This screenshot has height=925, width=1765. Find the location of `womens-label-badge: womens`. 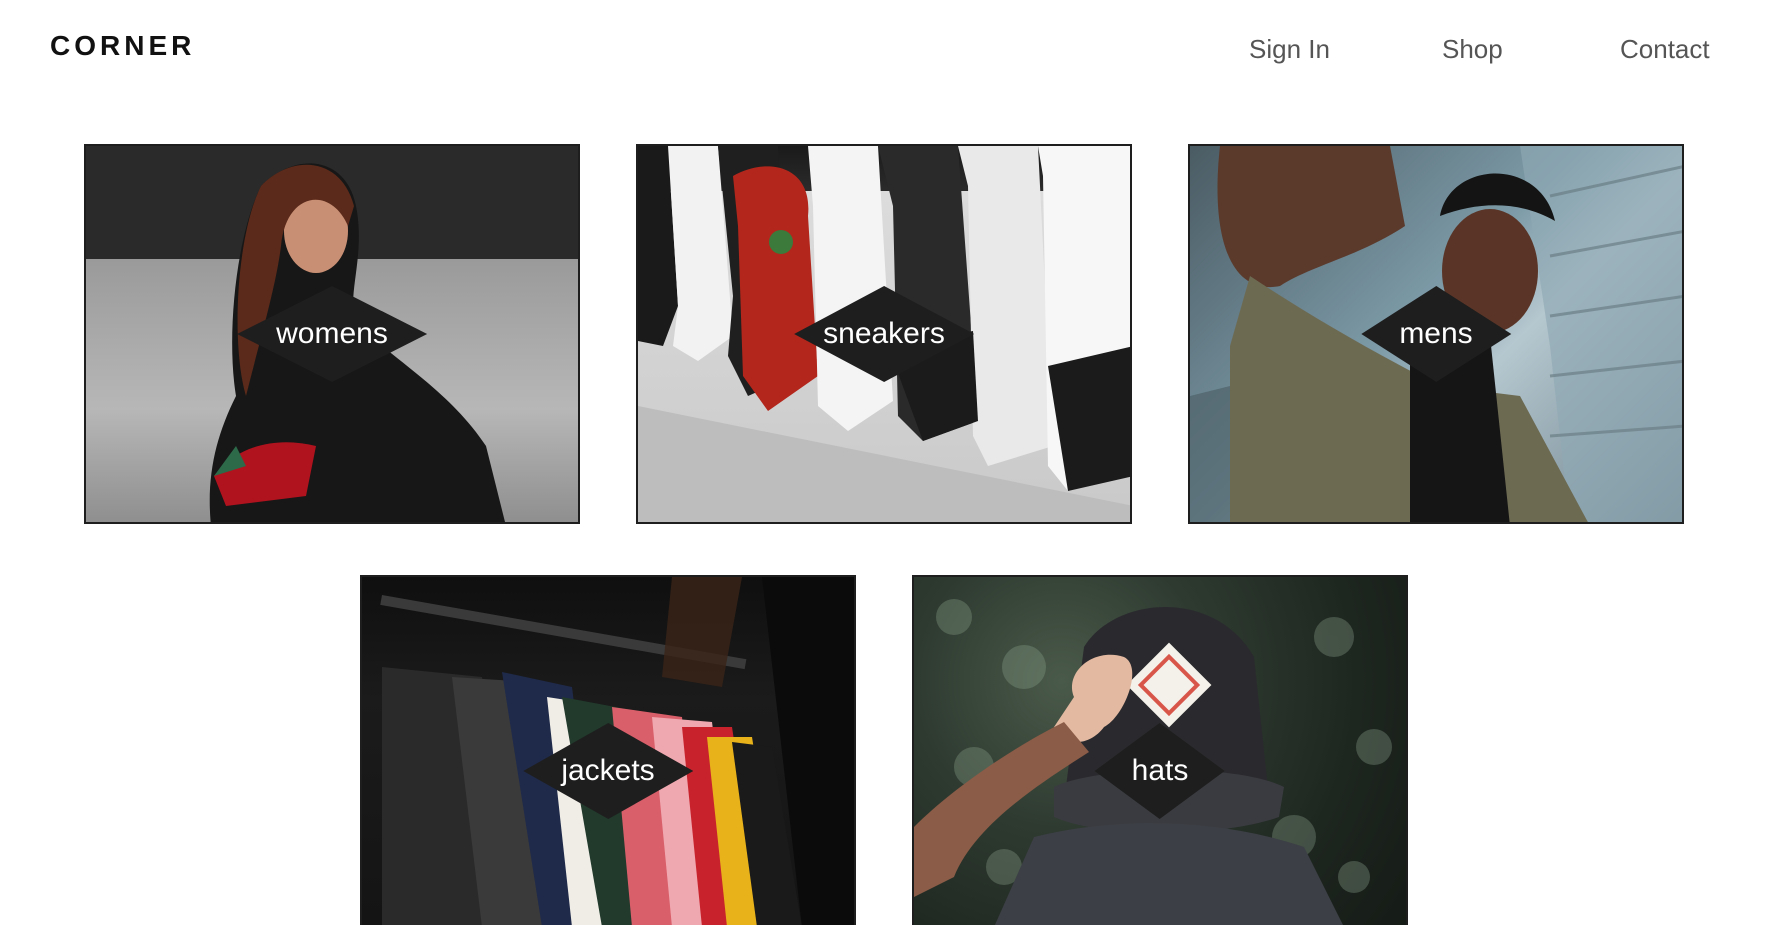

womens-label-badge: womens is located at coordinates (332, 334).